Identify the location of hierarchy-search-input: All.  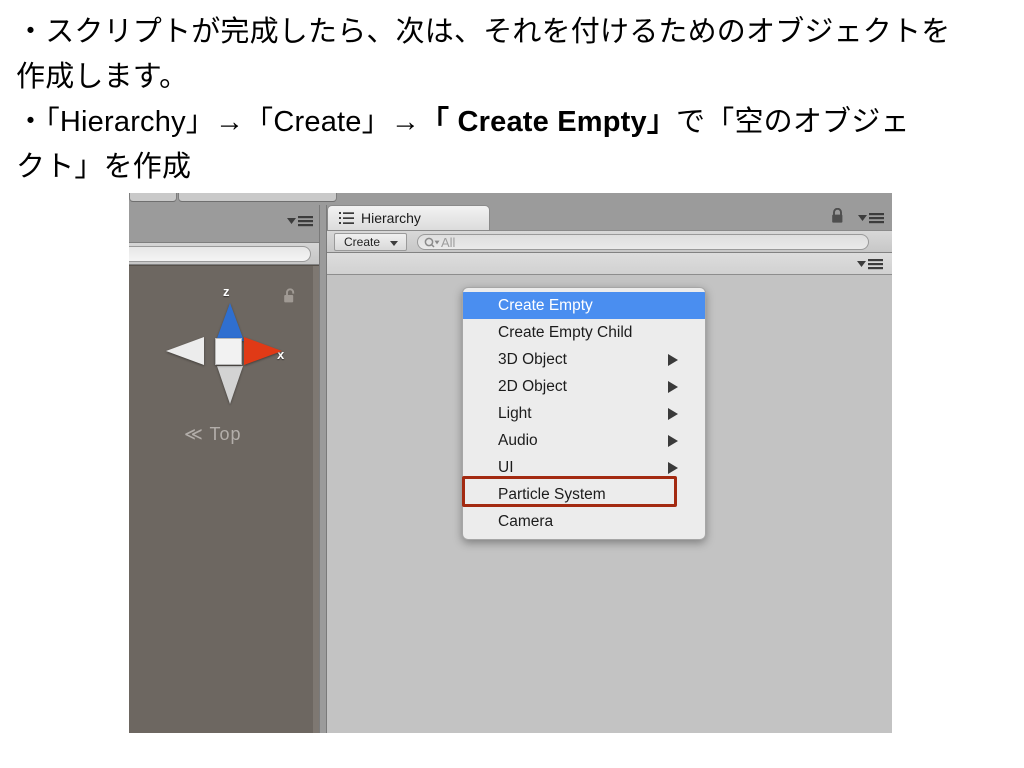
(643, 242).